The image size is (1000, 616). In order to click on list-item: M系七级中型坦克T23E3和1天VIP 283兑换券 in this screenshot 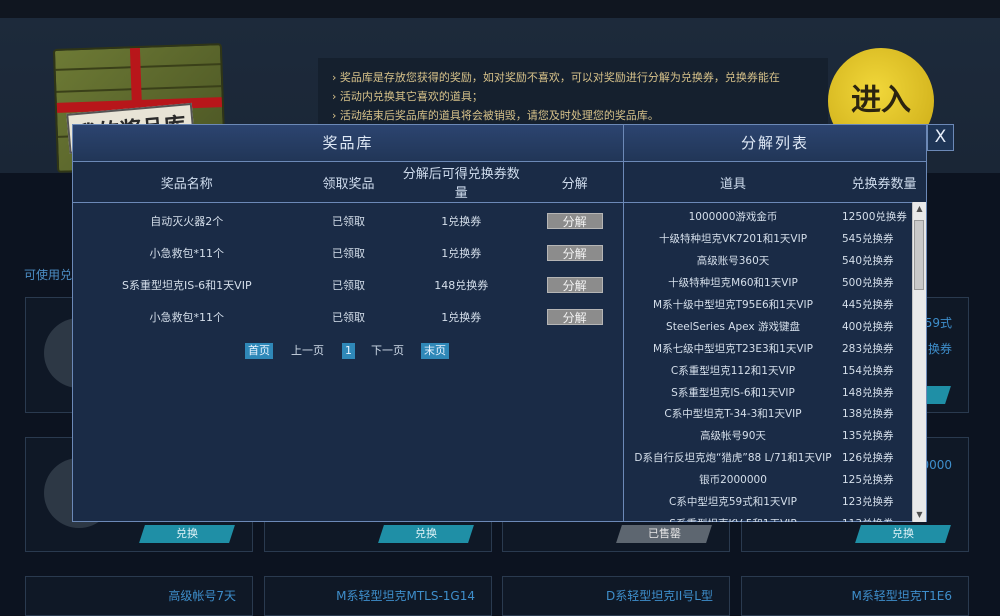, I will do `click(775, 348)`.